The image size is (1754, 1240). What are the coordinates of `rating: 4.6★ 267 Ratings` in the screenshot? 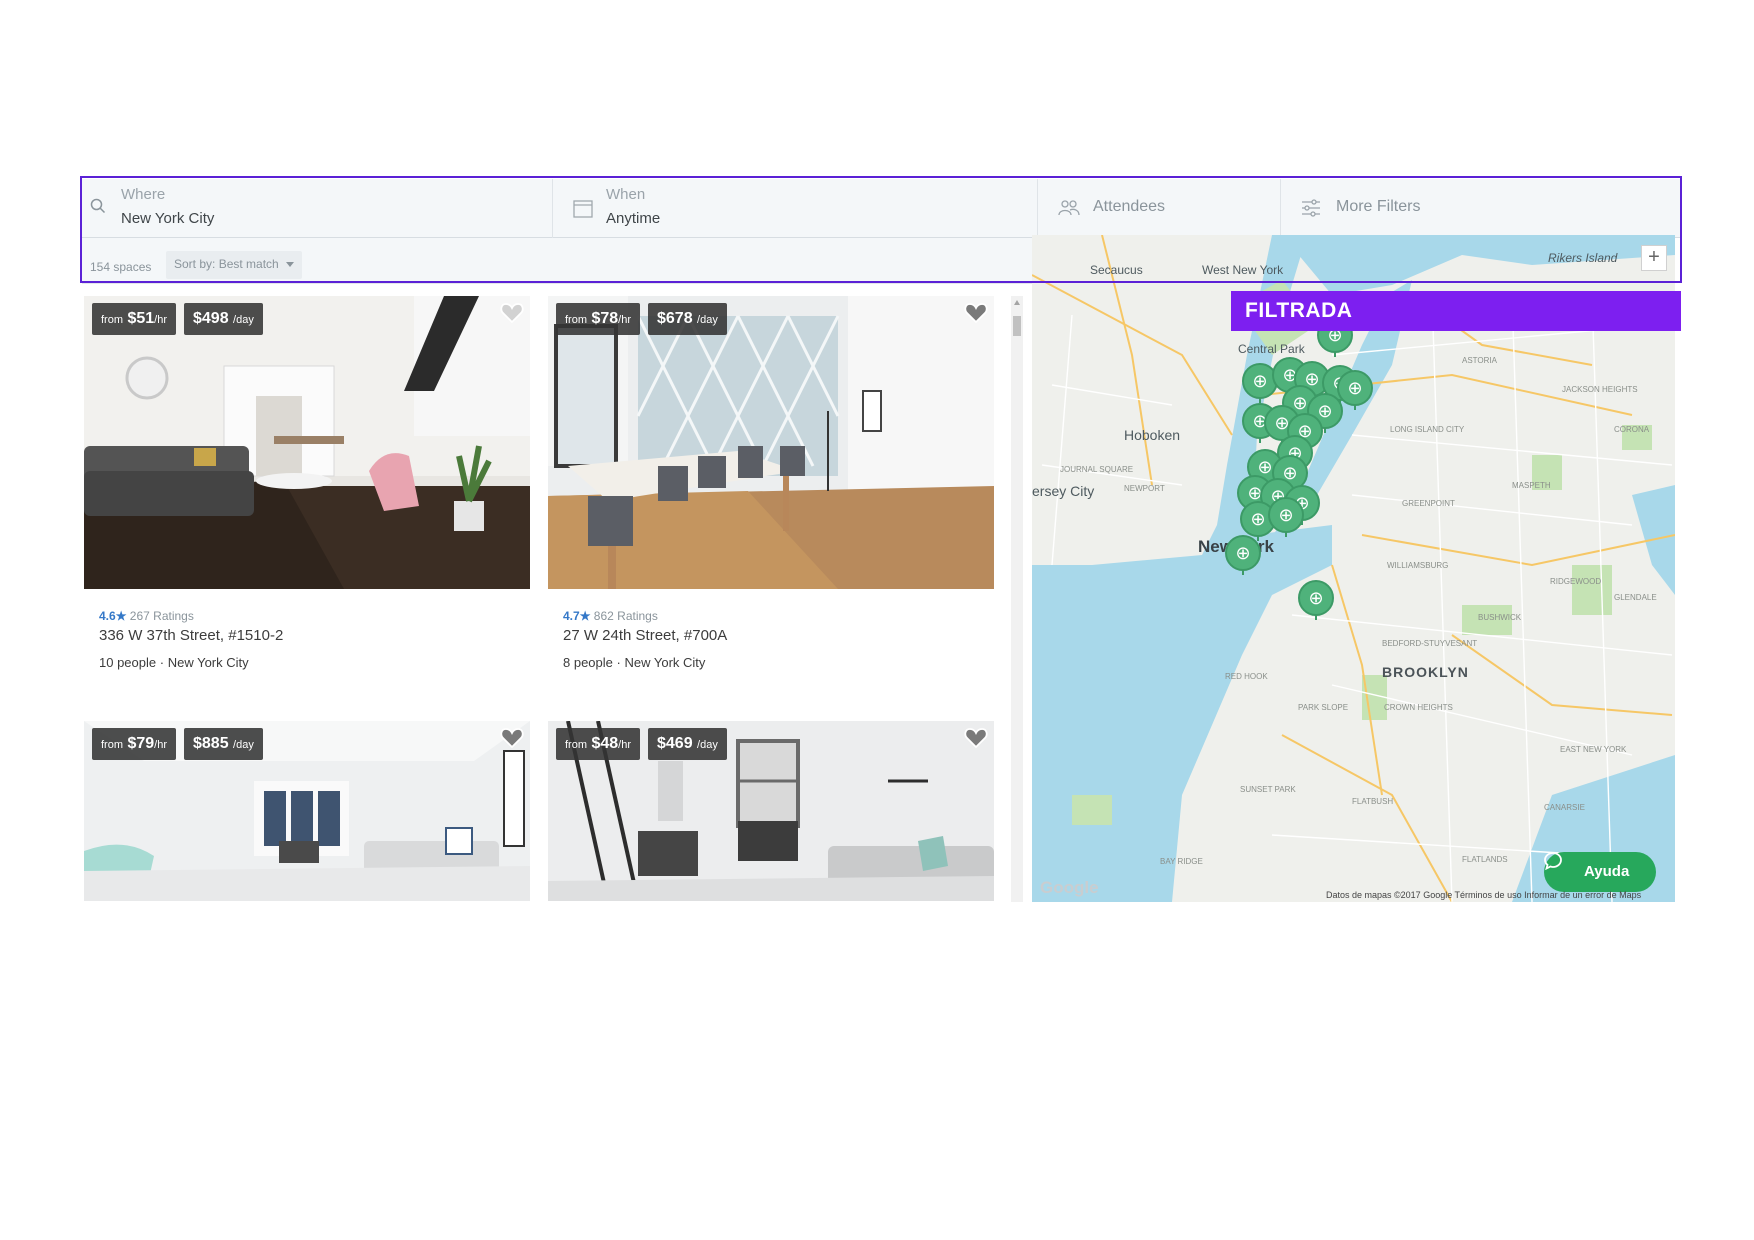 It's located at (146, 616).